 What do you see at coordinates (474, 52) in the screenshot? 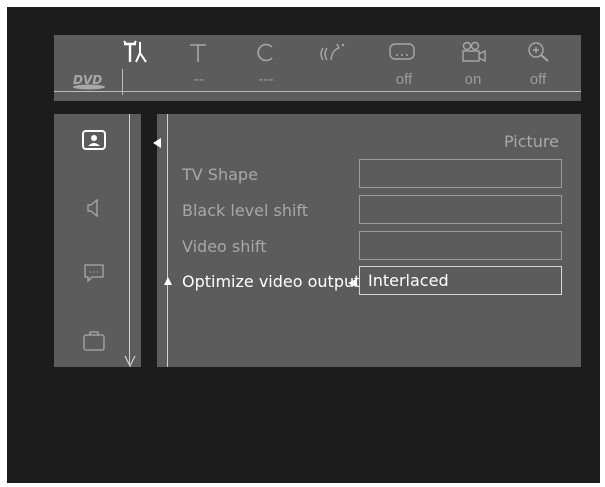
I see `camera-angle-icon` at bounding box center [474, 52].